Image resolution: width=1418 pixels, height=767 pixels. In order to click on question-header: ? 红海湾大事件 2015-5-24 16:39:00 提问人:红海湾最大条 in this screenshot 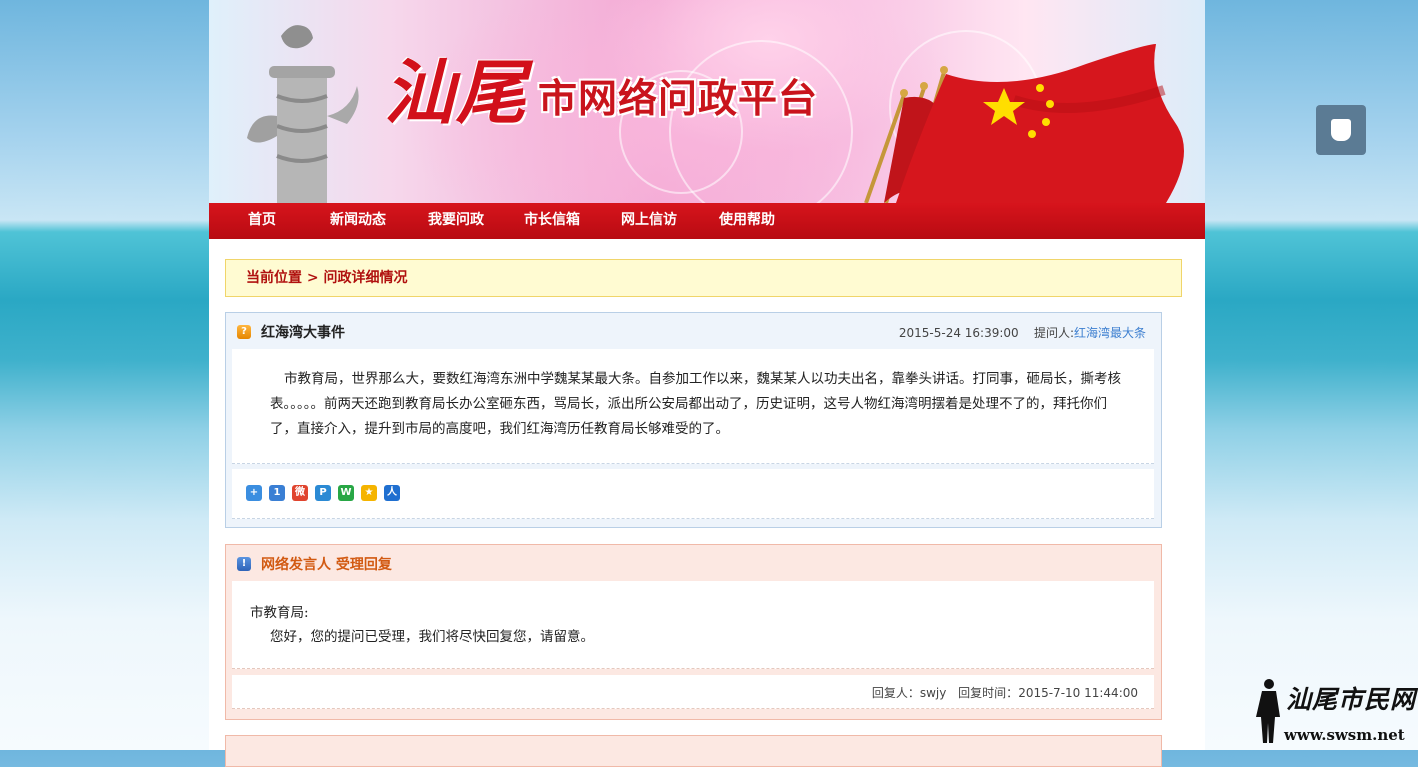, I will do `click(693, 331)`.